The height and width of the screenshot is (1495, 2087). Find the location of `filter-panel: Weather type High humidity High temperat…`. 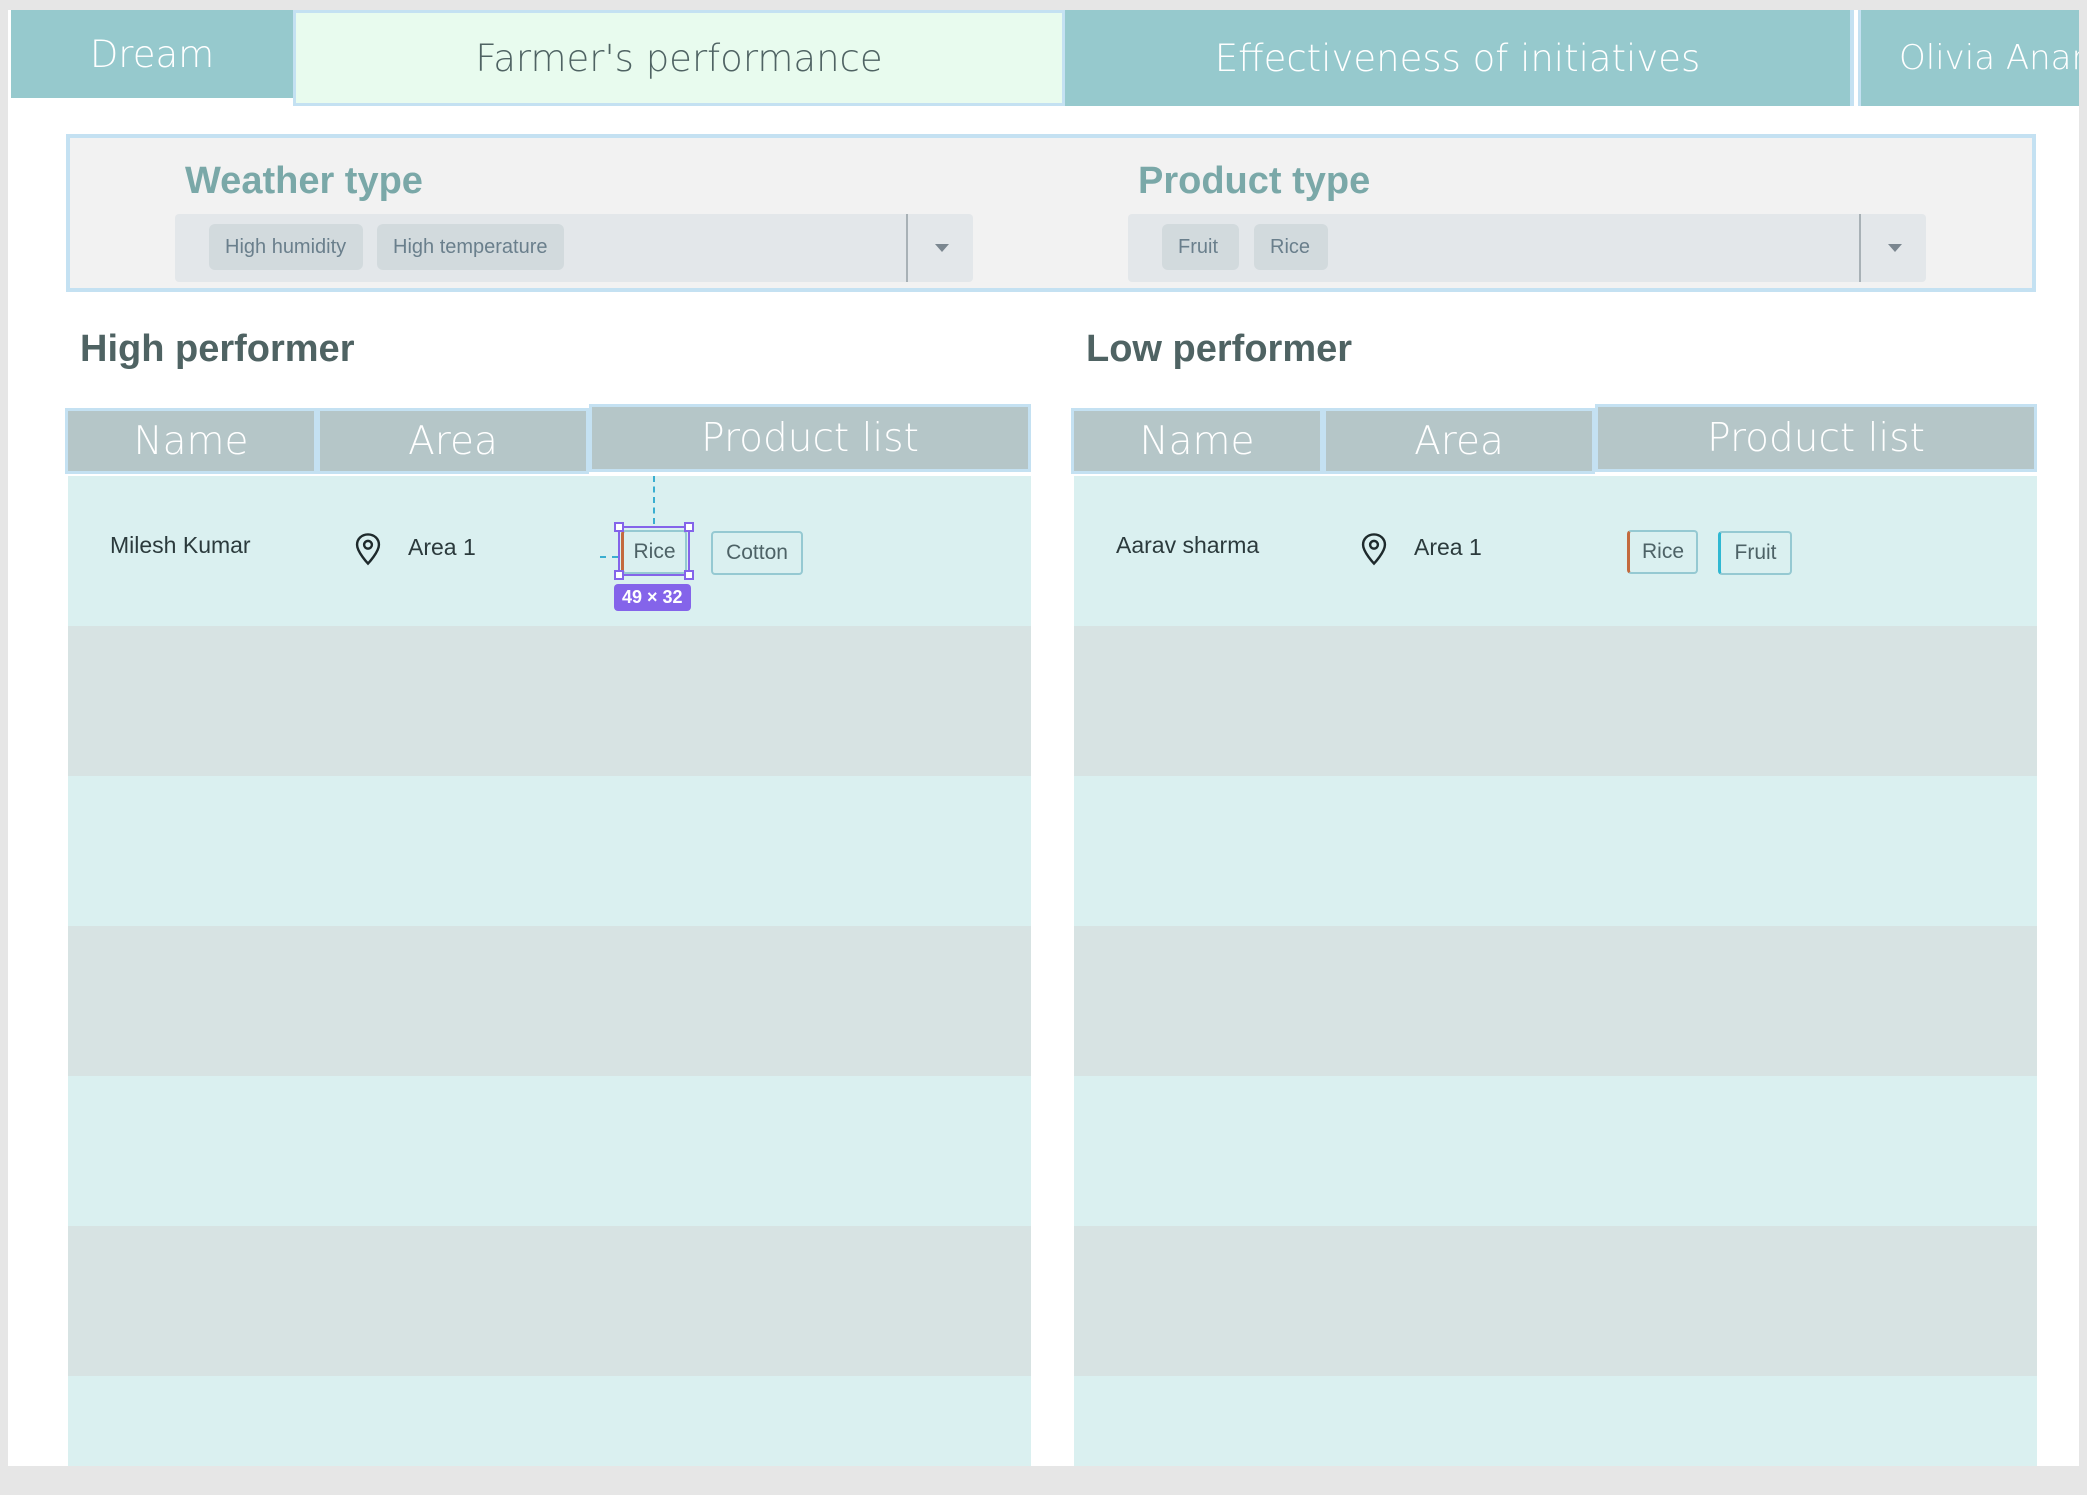

filter-panel: Weather type High humidity High temperat… is located at coordinates (1051, 213).